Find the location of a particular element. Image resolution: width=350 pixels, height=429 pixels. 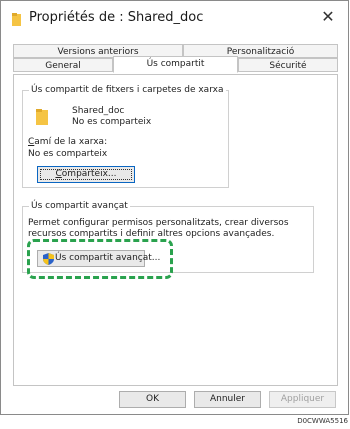

apply-button-label: Appliquer is located at coordinates (302, 399).